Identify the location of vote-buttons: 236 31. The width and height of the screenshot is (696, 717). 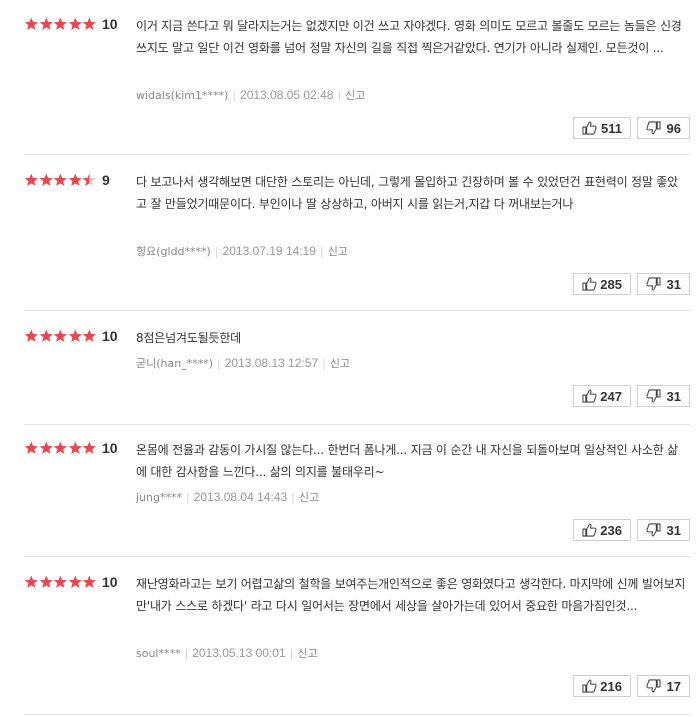
(631, 530).